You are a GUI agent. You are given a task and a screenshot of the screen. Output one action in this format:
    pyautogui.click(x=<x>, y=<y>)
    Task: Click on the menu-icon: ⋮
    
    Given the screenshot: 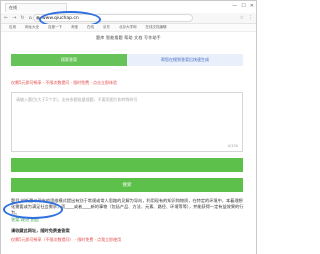 What is the action you would take?
    pyautogui.click(x=250, y=18)
    